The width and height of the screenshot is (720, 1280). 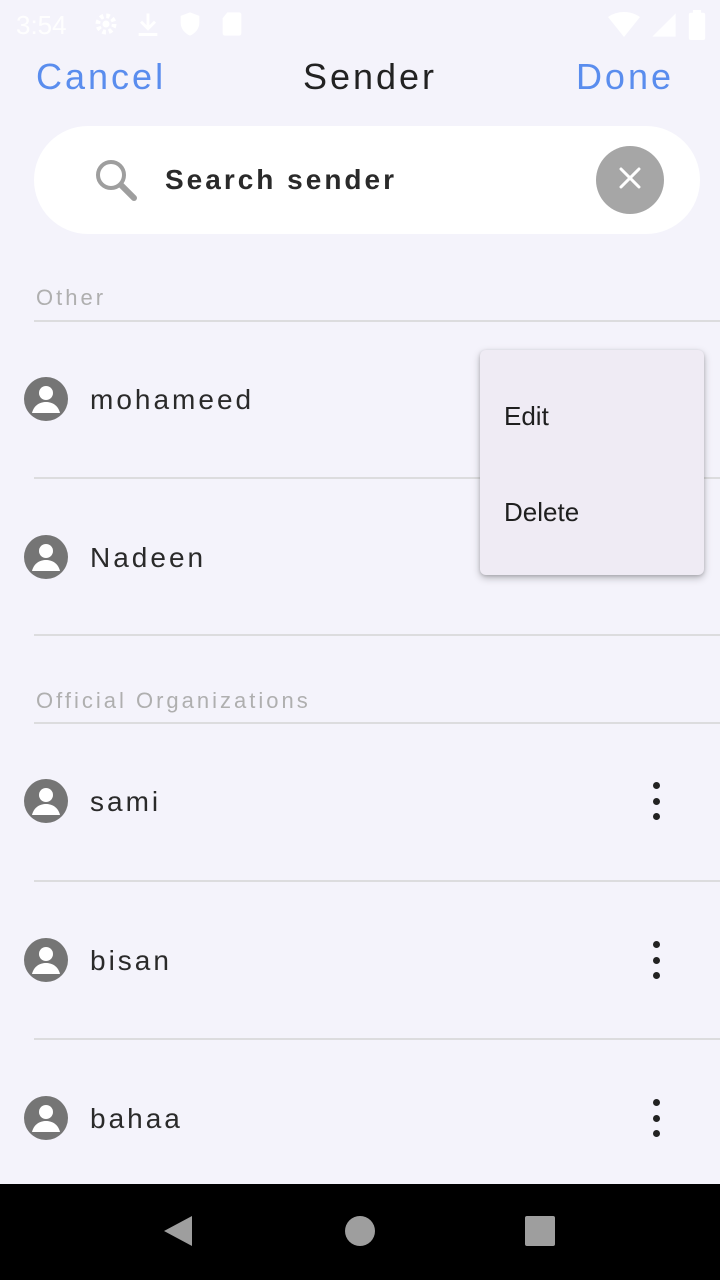 What do you see at coordinates (360, 1118) in the screenshot?
I see `list-item: bahaa` at bounding box center [360, 1118].